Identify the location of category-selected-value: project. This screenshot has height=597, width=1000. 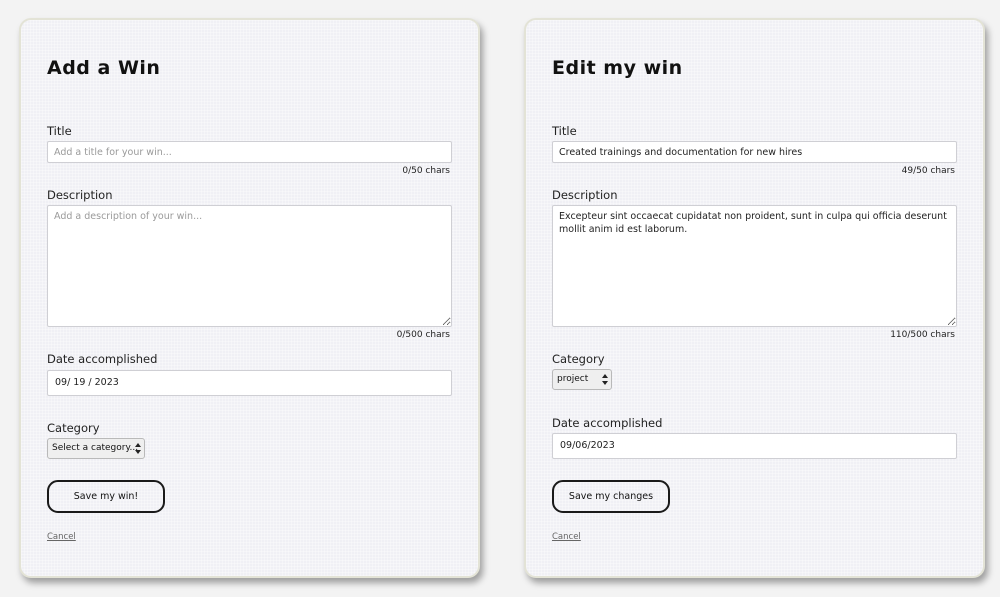
(573, 379).